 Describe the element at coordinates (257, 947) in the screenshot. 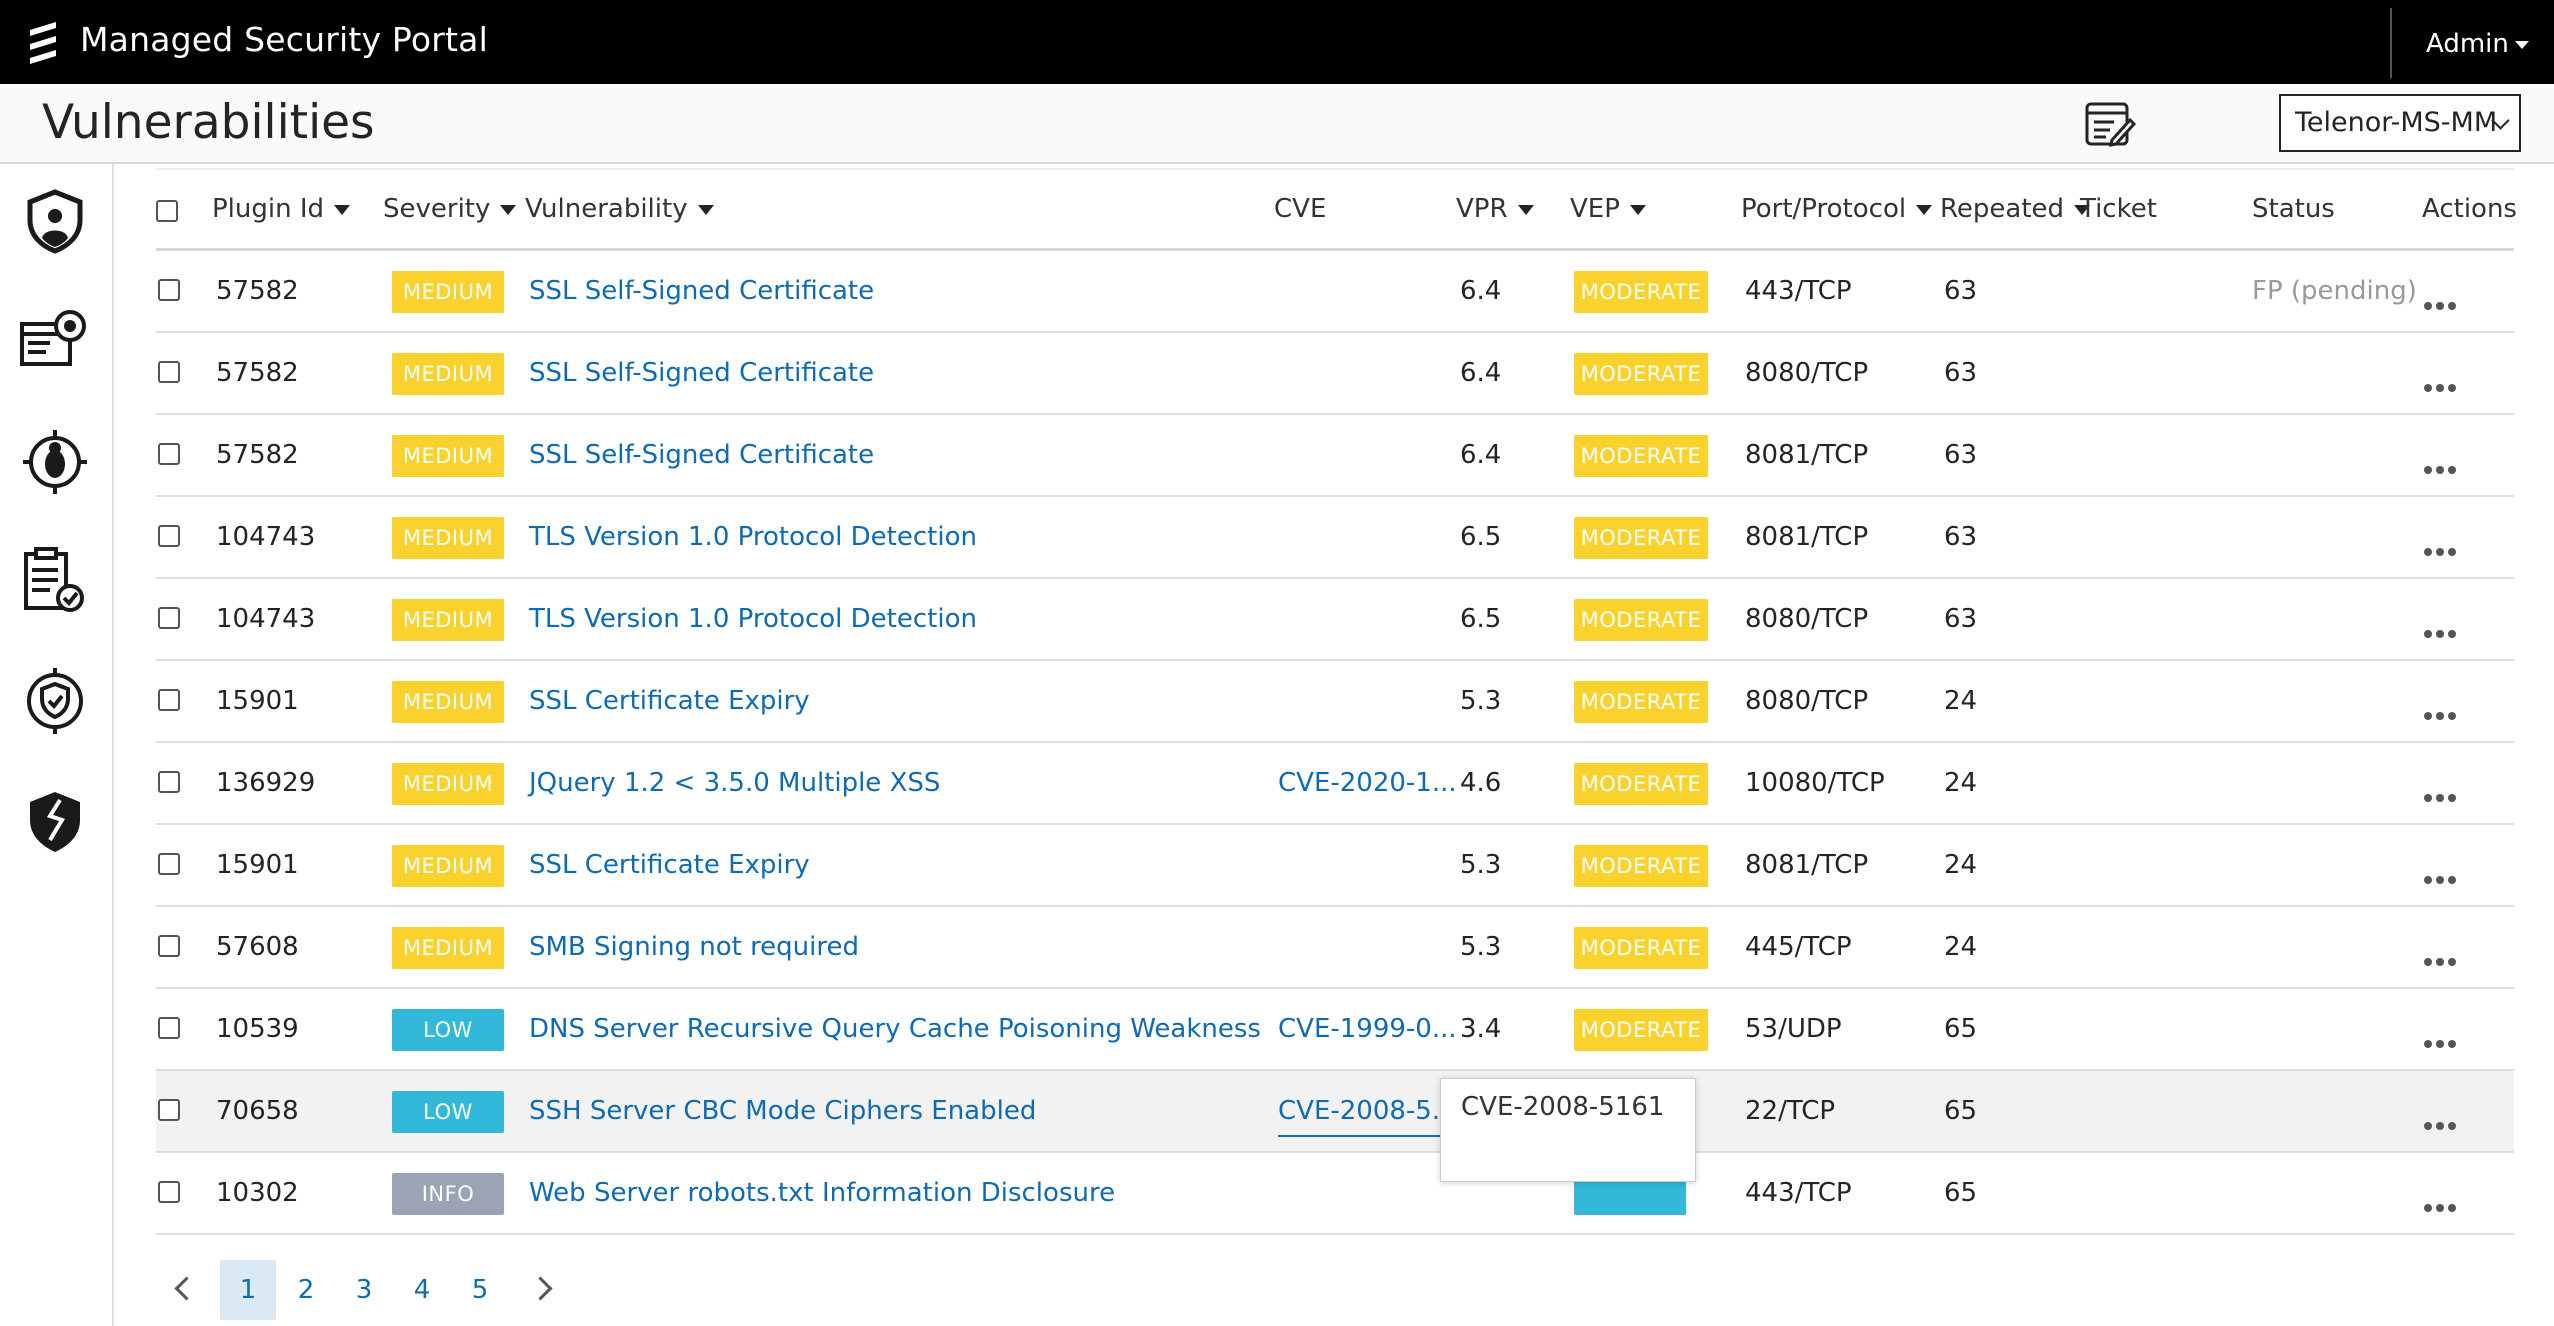

I see `plugin-id: 57608` at that location.